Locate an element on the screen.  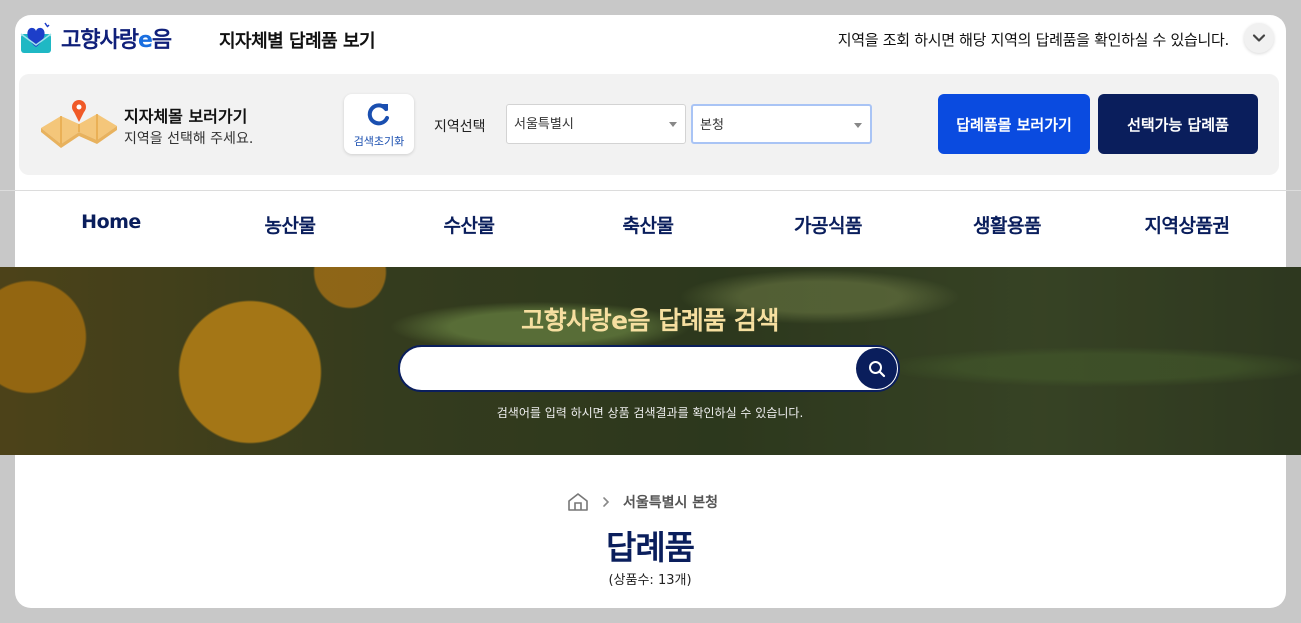
search-input is located at coordinates (628, 369).